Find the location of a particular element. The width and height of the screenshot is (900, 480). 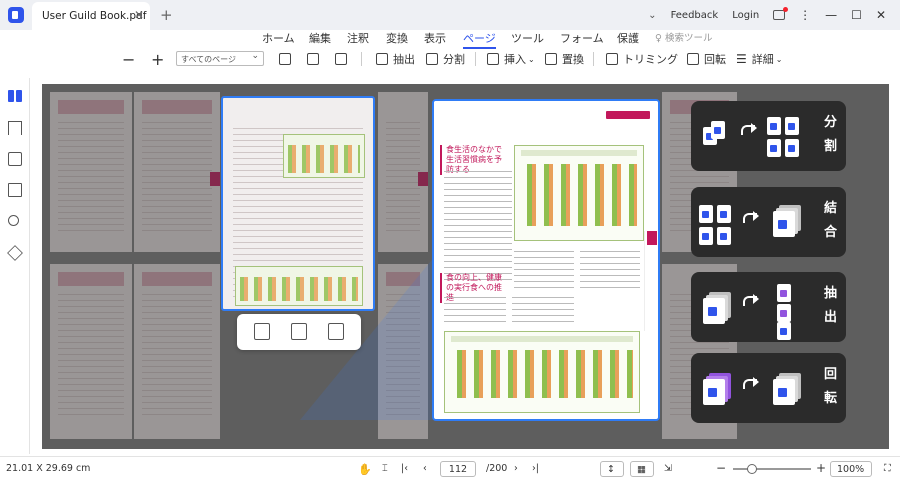

zoom-slider-knob is located at coordinates (752, 469).